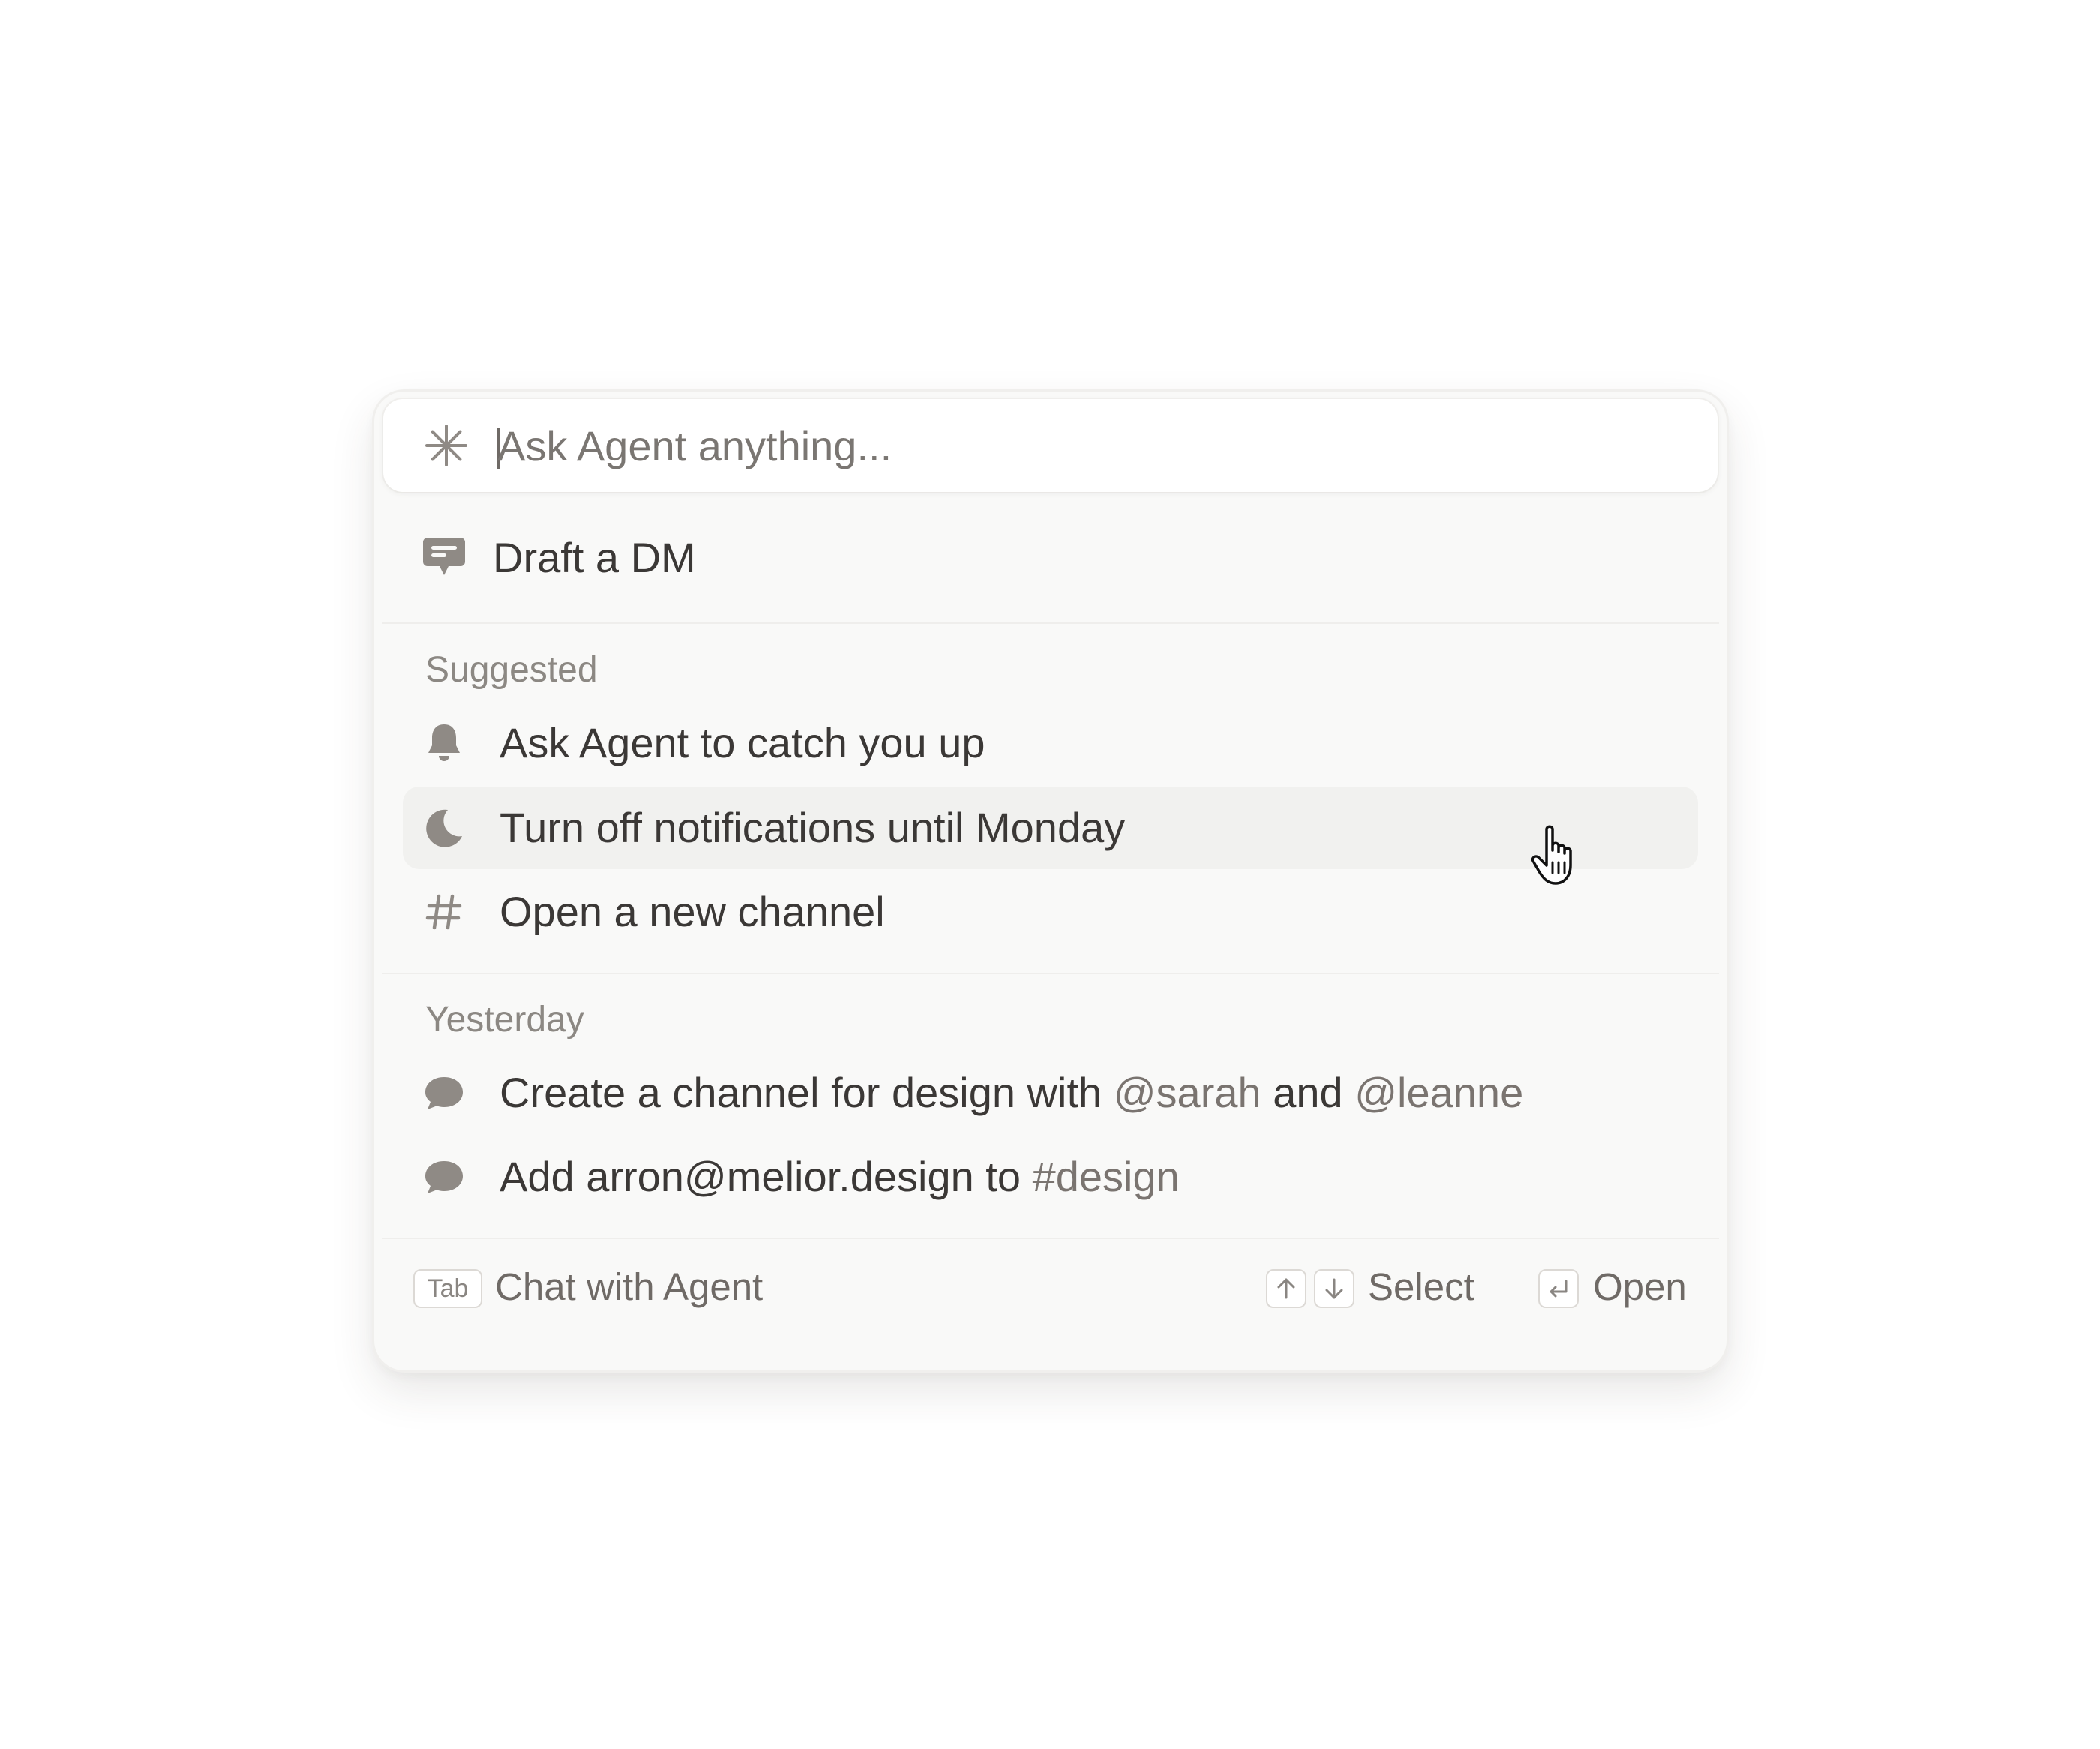 This screenshot has width=2100, height=1749. What do you see at coordinates (1551, 855) in the screenshot?
I see `hand-pointer-cursor-icon` at bounding box center [1551, 855].